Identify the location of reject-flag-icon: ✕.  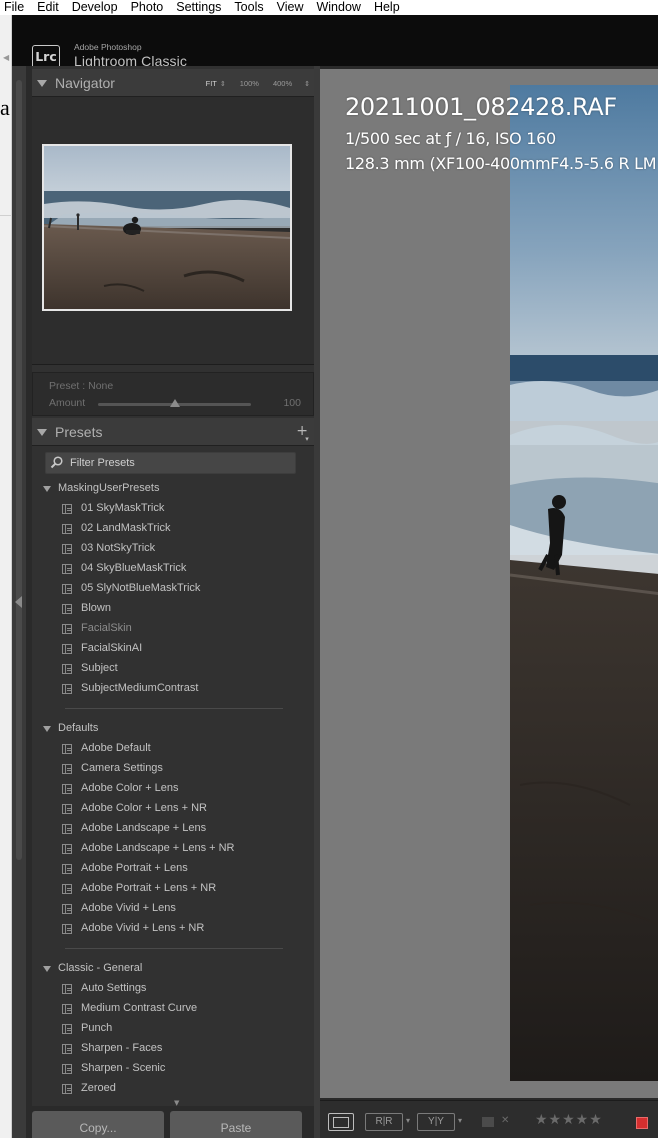
(505, 1120).